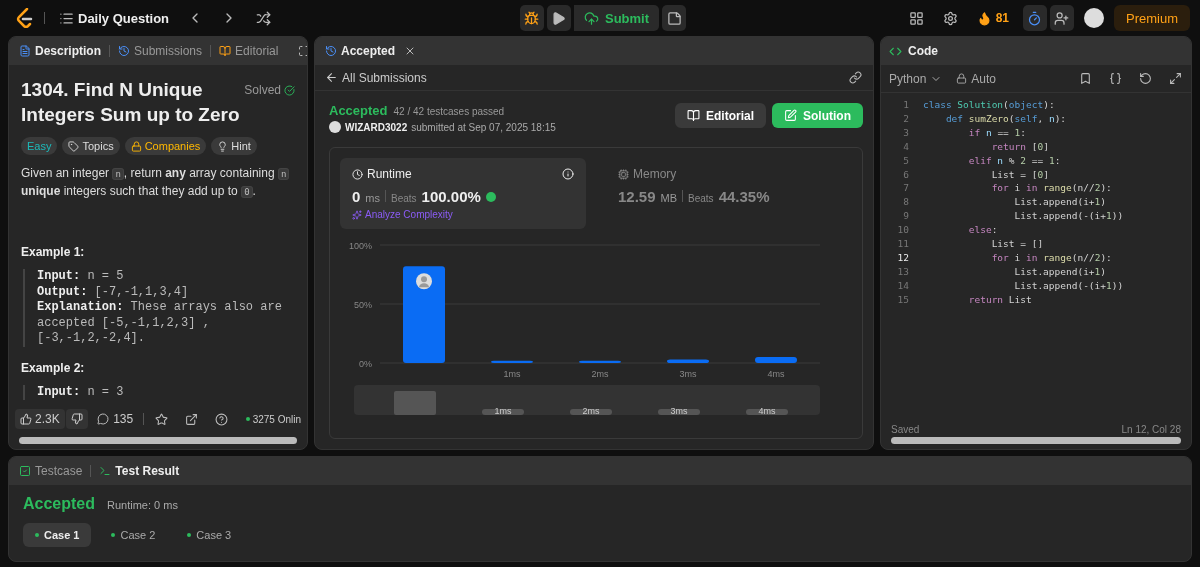 The image size is (1200, 567). Describe the element at coordinates (490, 196) in the screenshot. I see `clap-icon` at that location.